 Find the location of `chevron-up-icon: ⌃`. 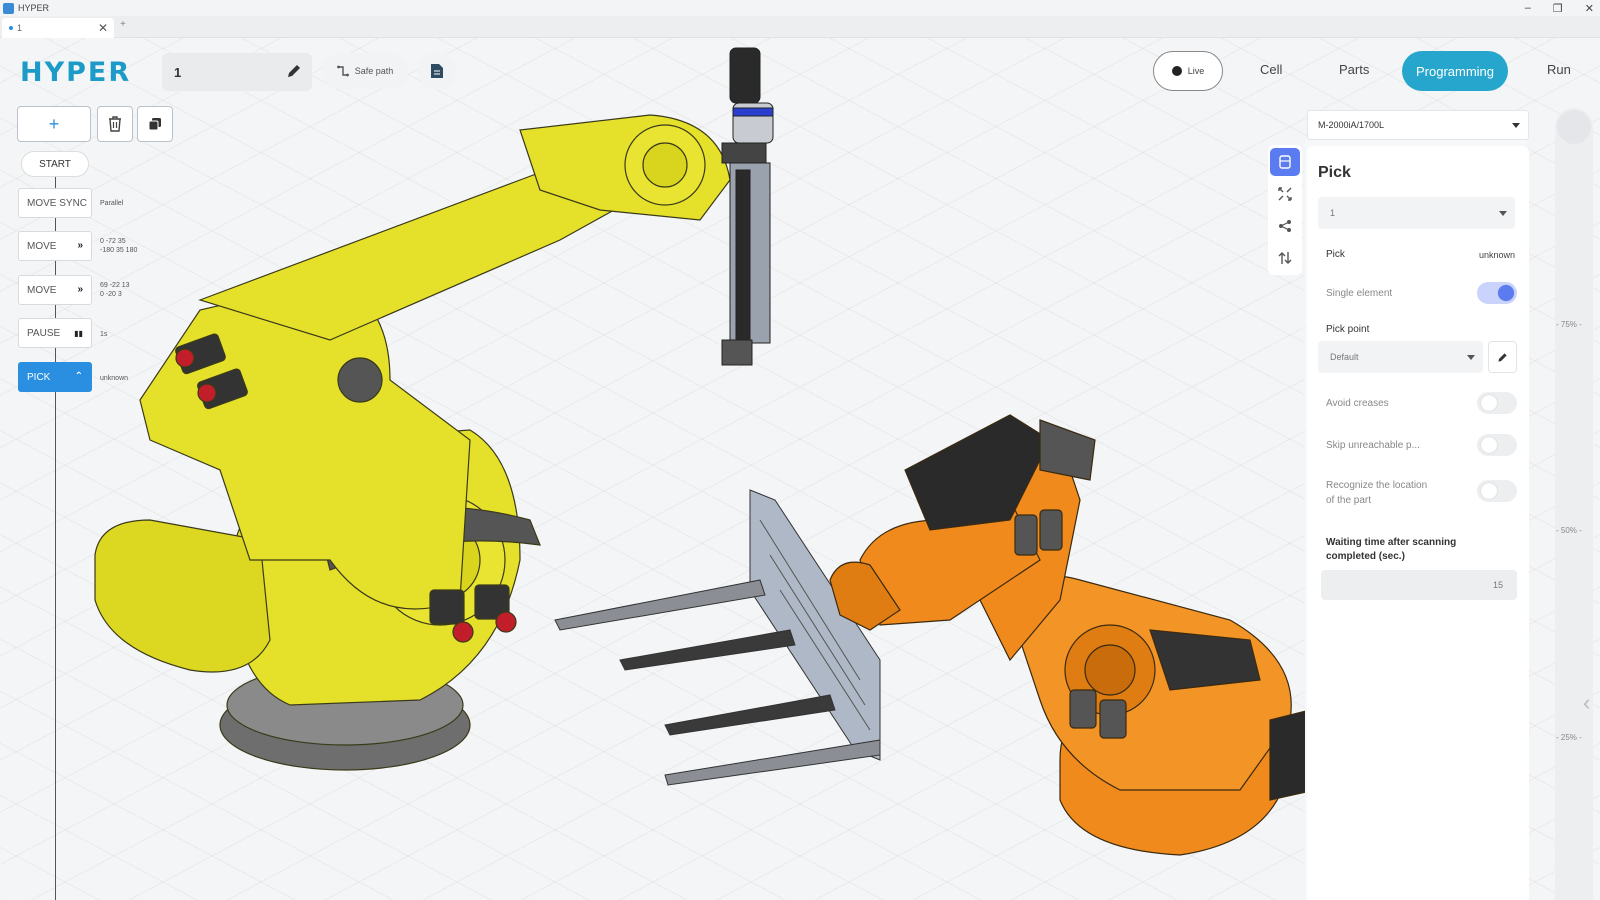

chevron-up-icon: ⌃ is located at coordinates (78, 376).